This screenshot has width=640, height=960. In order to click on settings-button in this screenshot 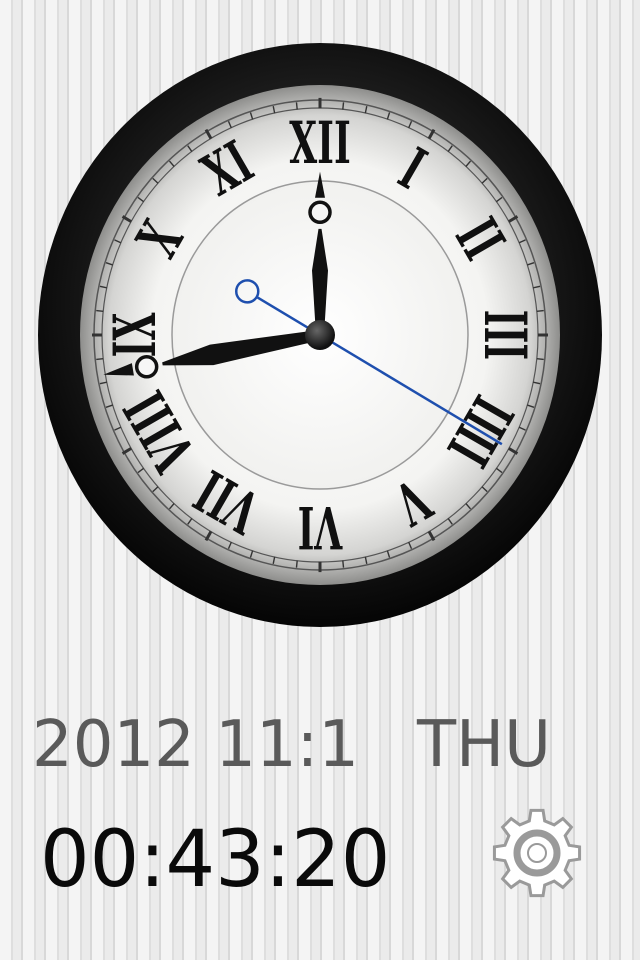, I will do `click(537, 853)`.